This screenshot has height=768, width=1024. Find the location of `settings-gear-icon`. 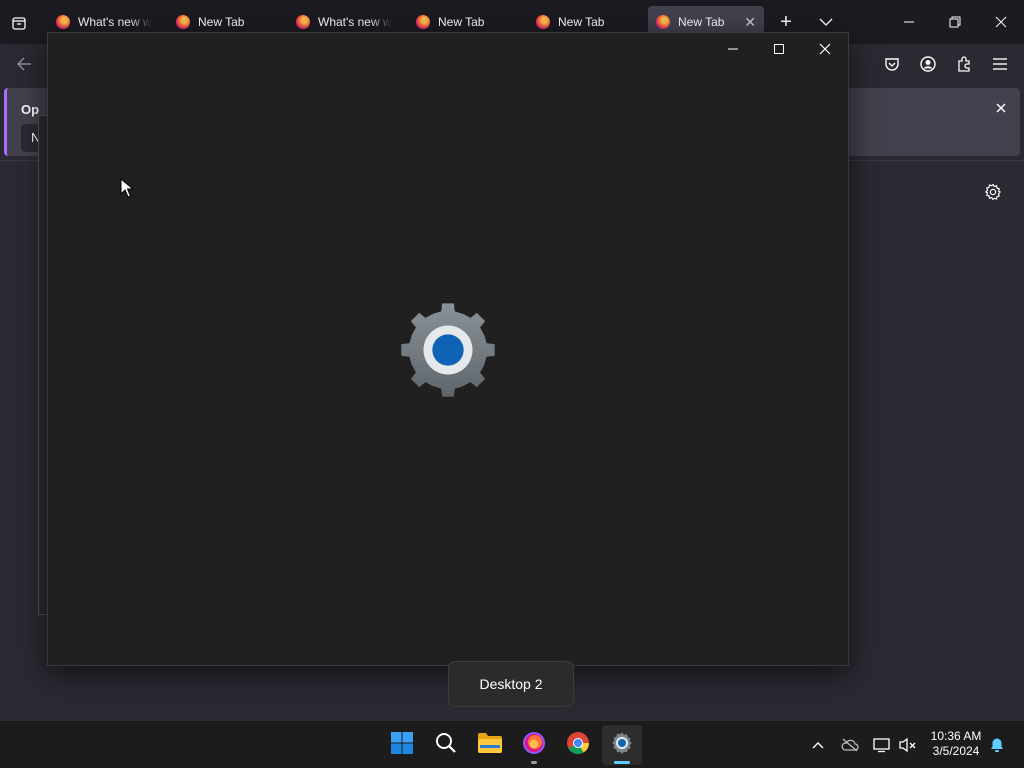

settings-gear-icon is located at coordinates (448, 350).